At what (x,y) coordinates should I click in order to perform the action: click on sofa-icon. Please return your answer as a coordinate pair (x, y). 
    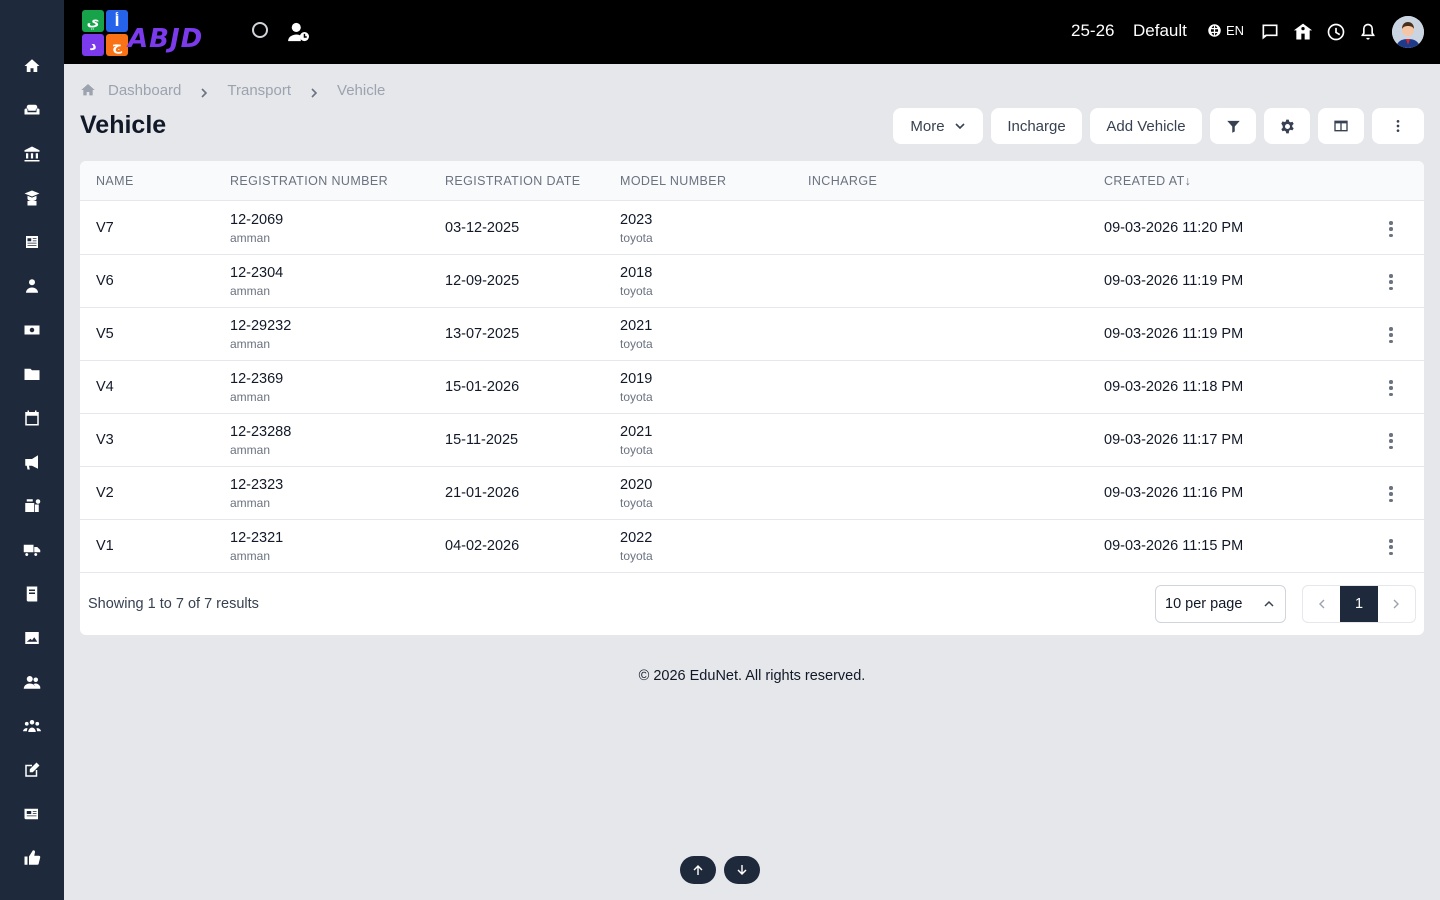
    Looking at the image, I should click on (32, 110).